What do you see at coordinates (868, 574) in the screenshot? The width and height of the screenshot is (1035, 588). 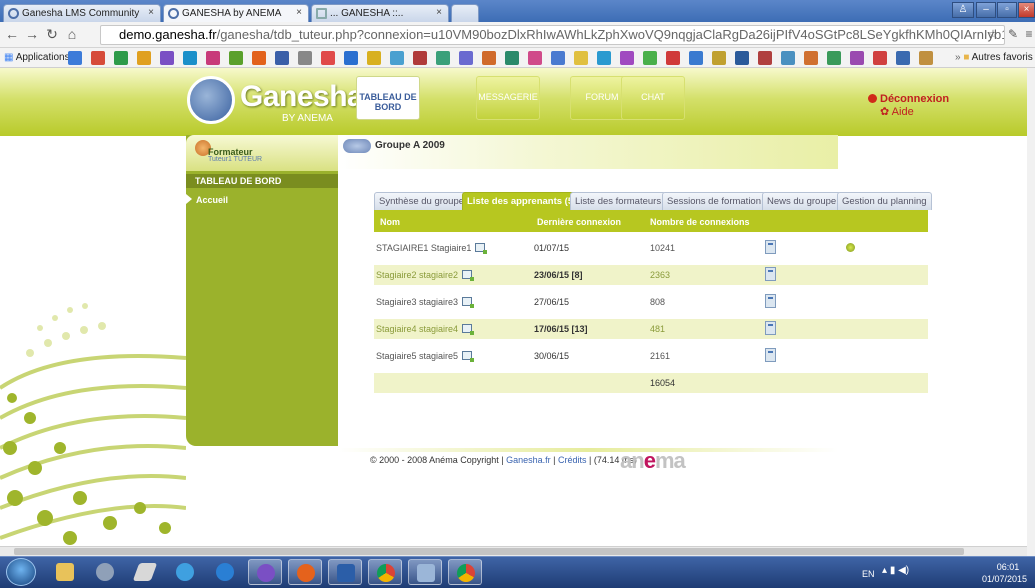 I see `language-indicator: EN` at bounding box center [868, 574].